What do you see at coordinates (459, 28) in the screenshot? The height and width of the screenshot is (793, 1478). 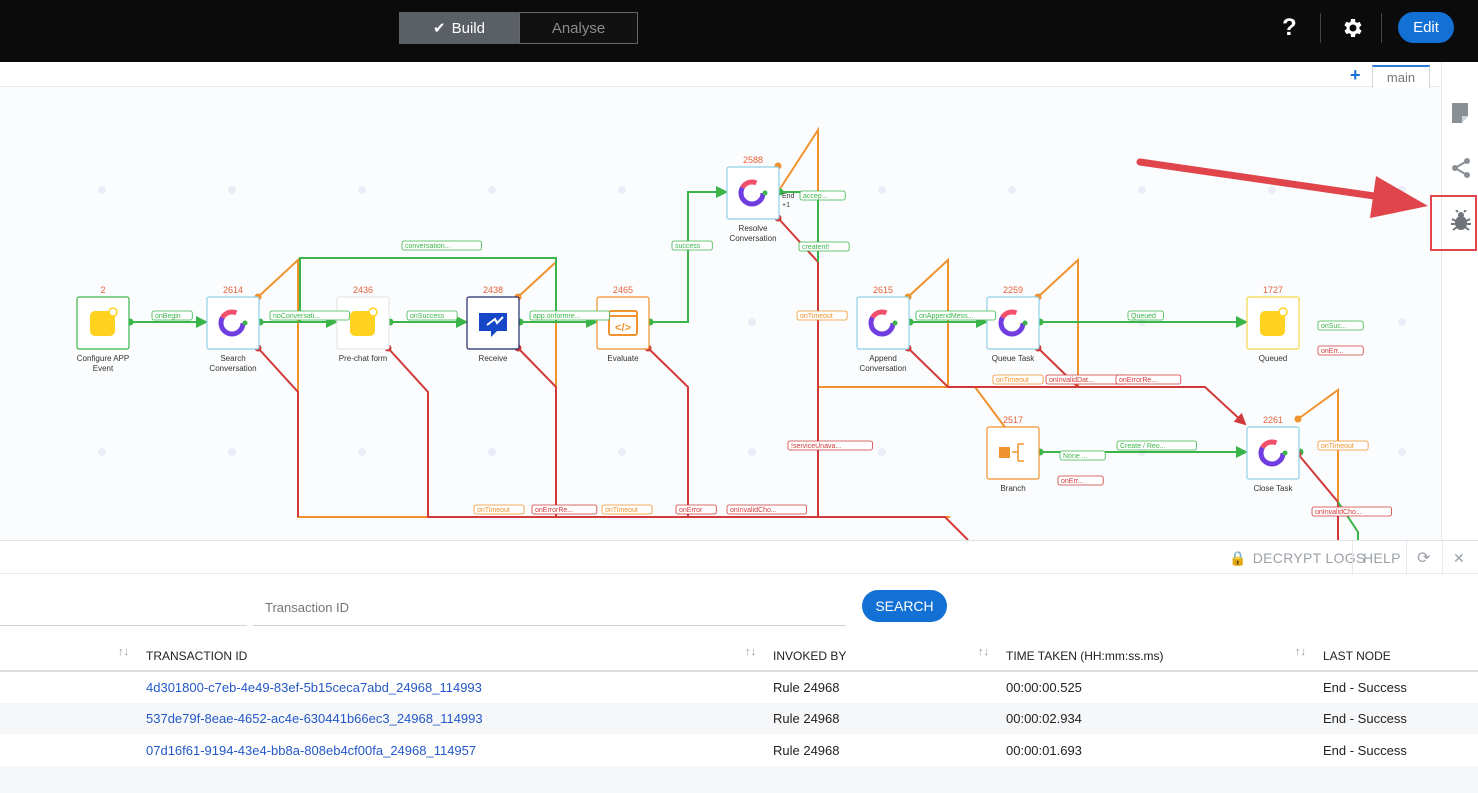 I see `tab-build: ✔ Build` at bounding box center [459, 28].